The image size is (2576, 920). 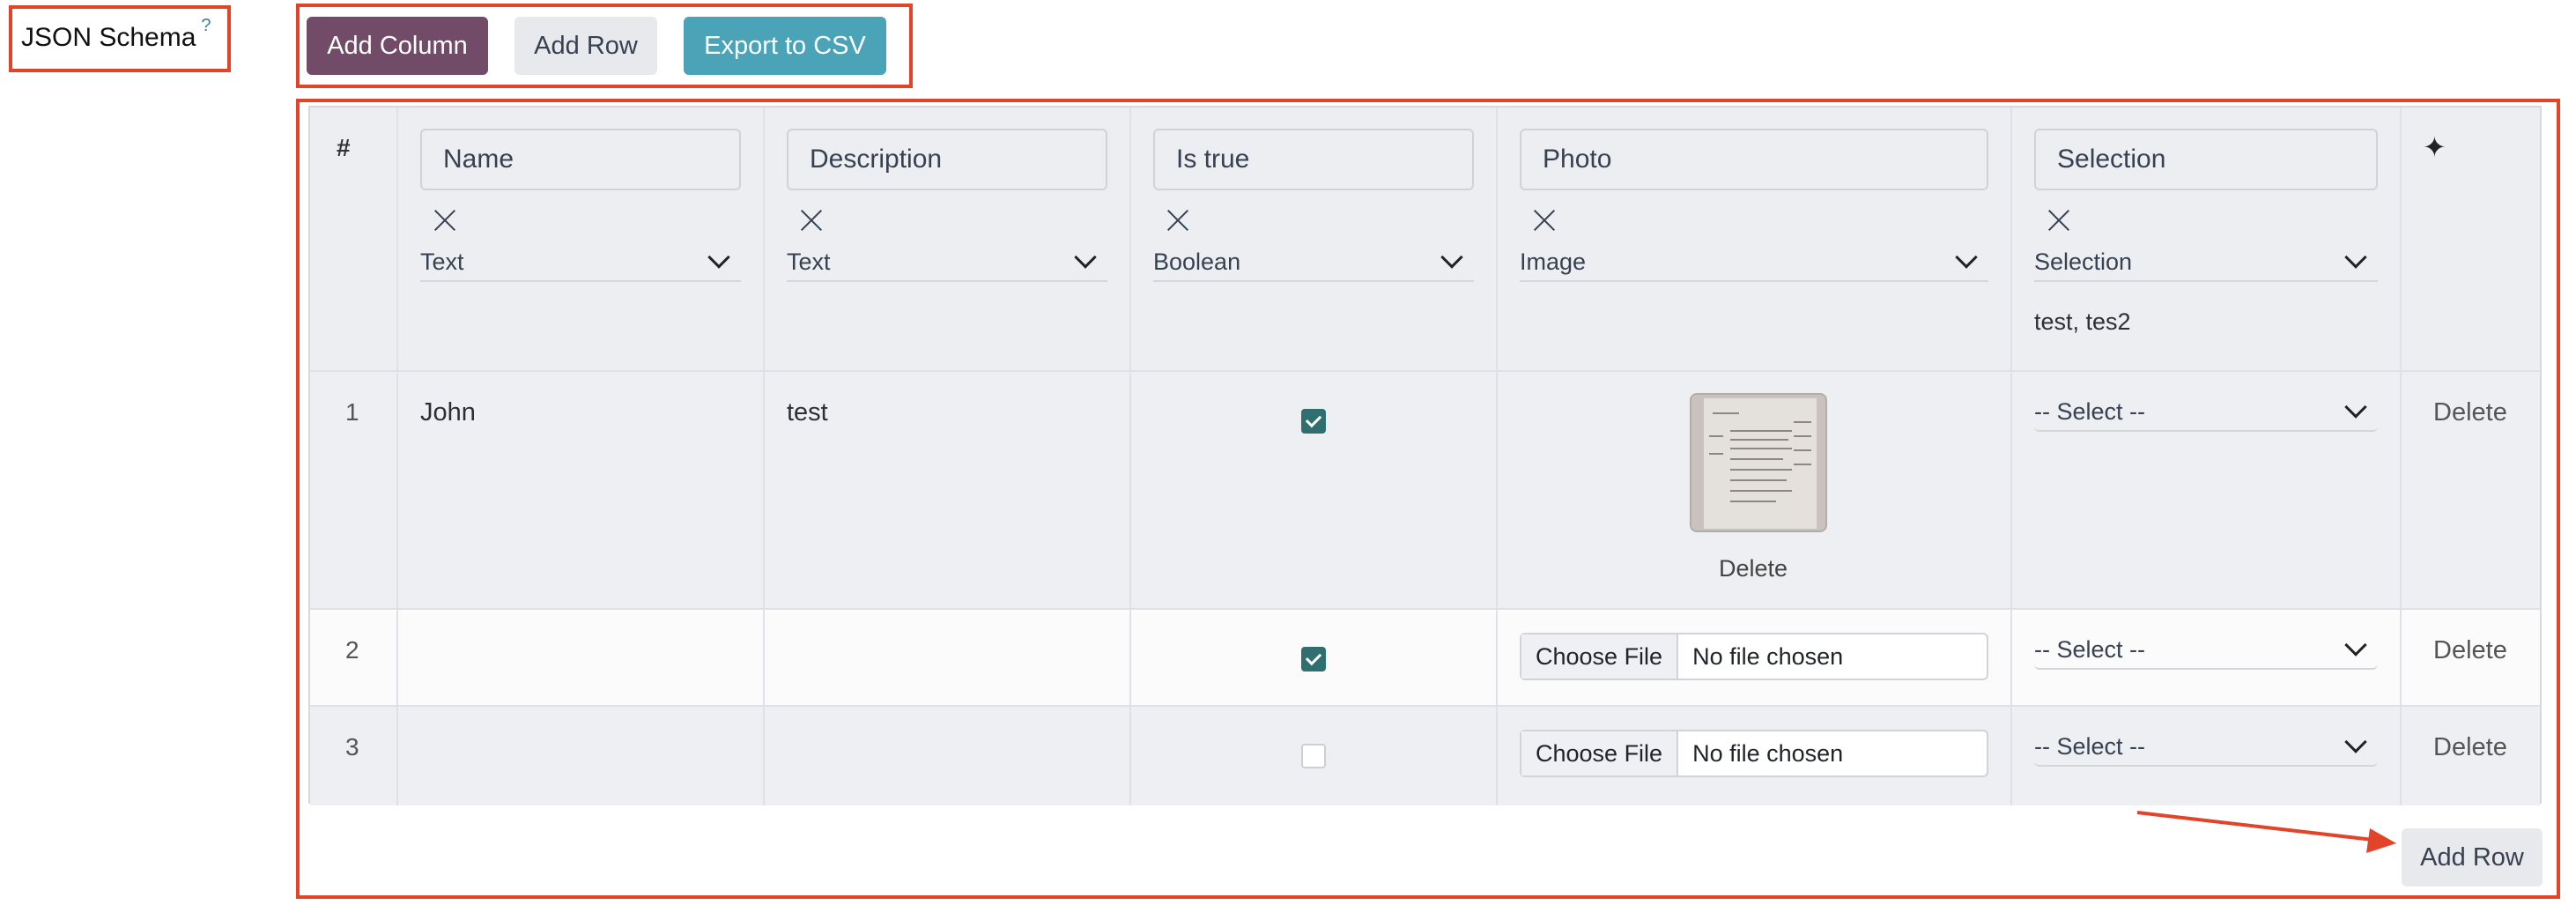 What do you see at coordinates (1197, 261) in the screenshot?
I see `column-type-label: Boolean` at bounding box center [1197, 261].